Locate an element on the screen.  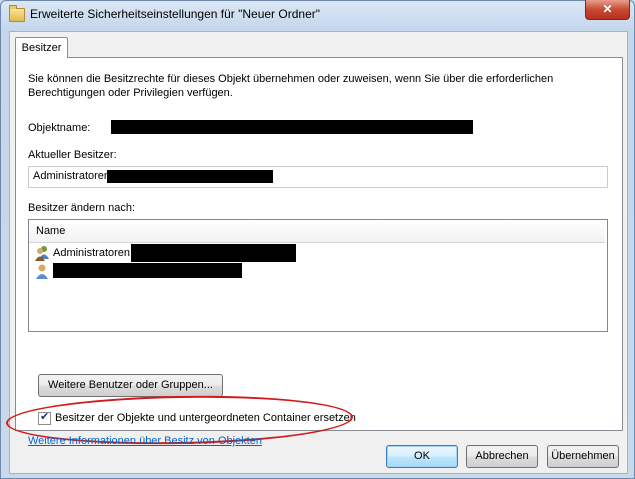
object-name-label: Objektname: is located at coordinates (59, 128).